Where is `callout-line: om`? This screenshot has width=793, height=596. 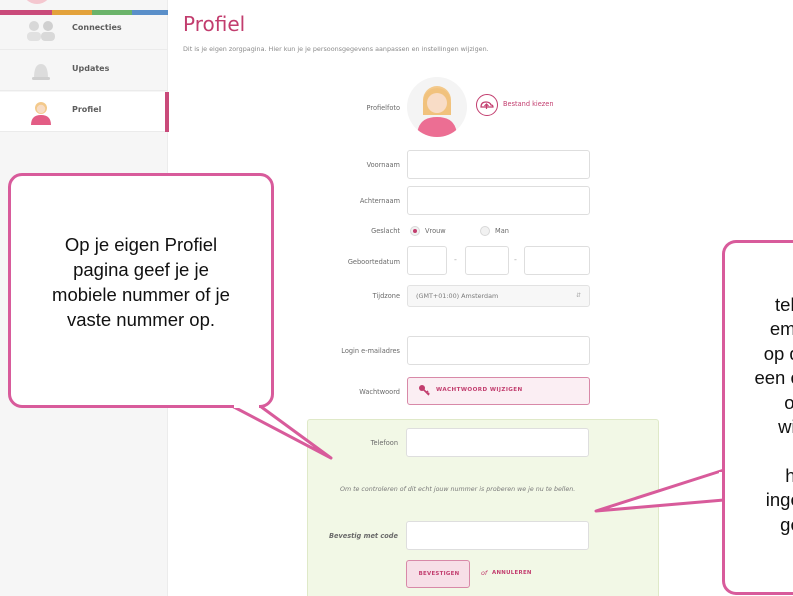 callout-line: om is located at coordinates (788, 402).